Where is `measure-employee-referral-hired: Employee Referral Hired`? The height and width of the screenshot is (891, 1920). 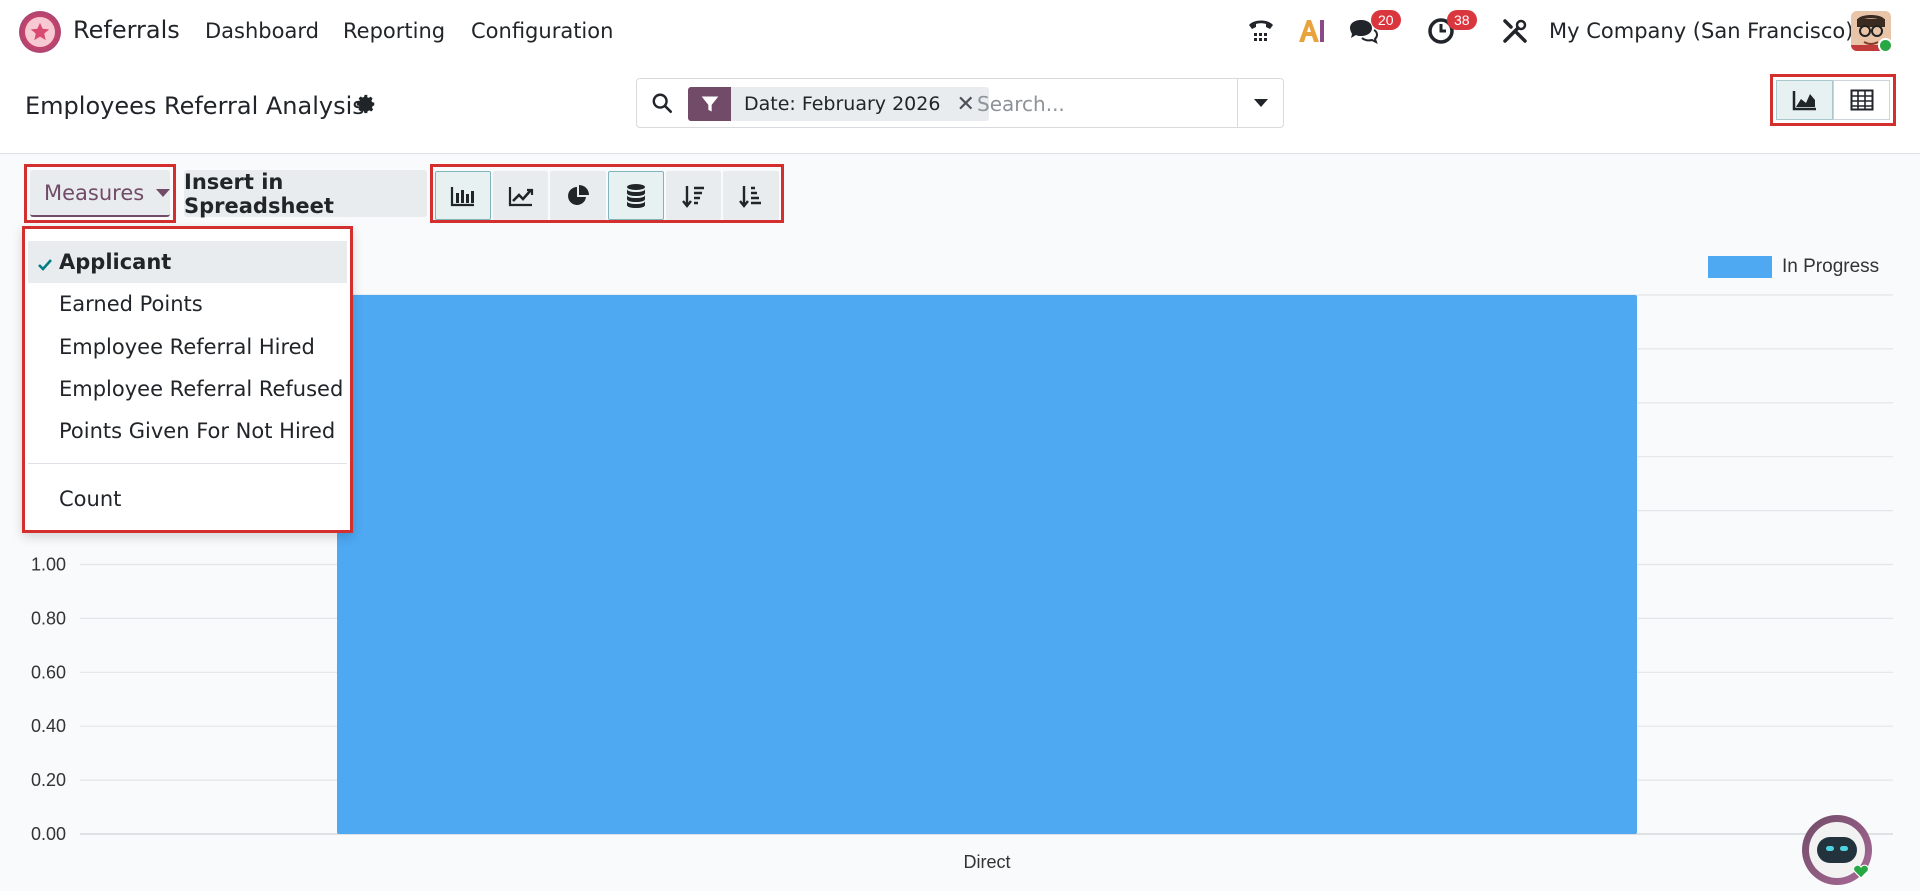 measure-employee-referral-hired: Employee Referral Hired is located at coordinates (187, 347).